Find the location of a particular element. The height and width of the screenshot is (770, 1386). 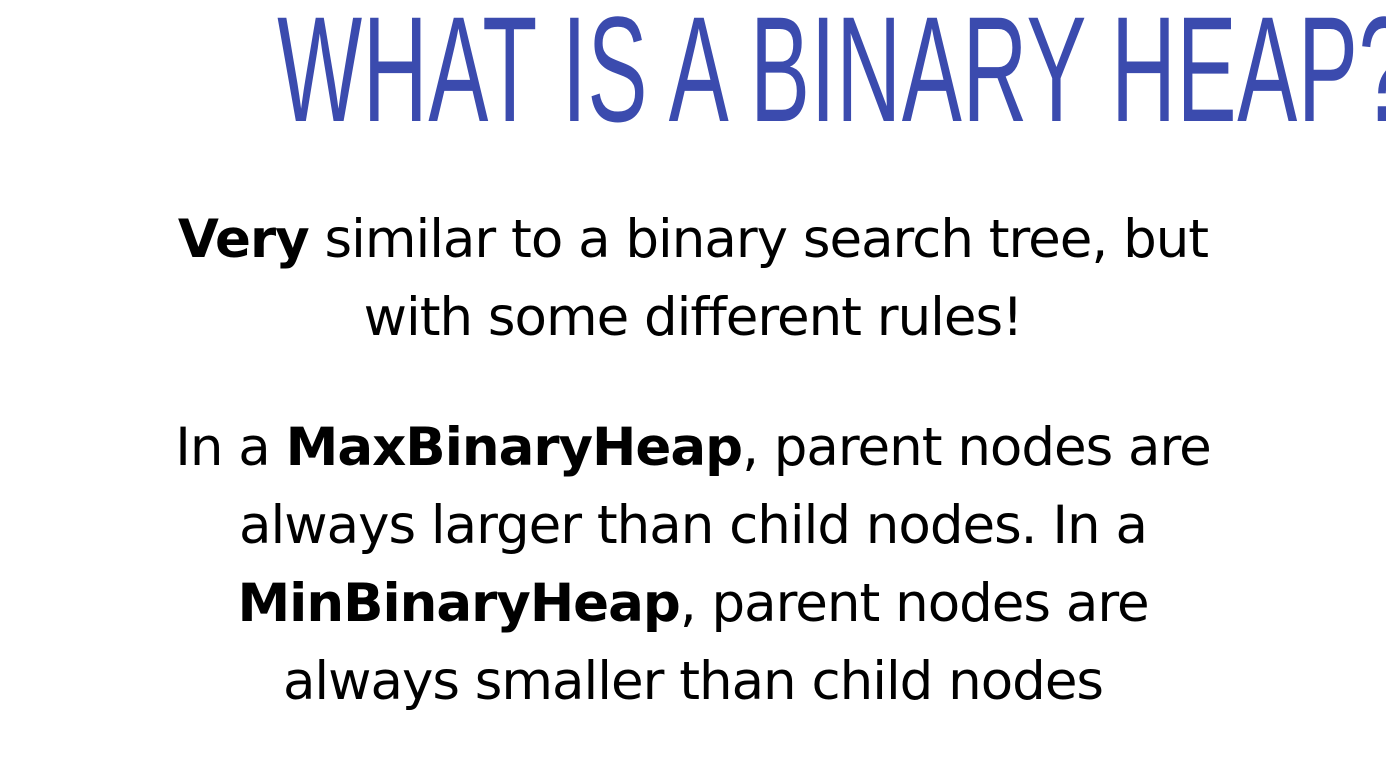

intro-line-1-text: similar to a binary search tree, but is located at coordinates (759, 239).